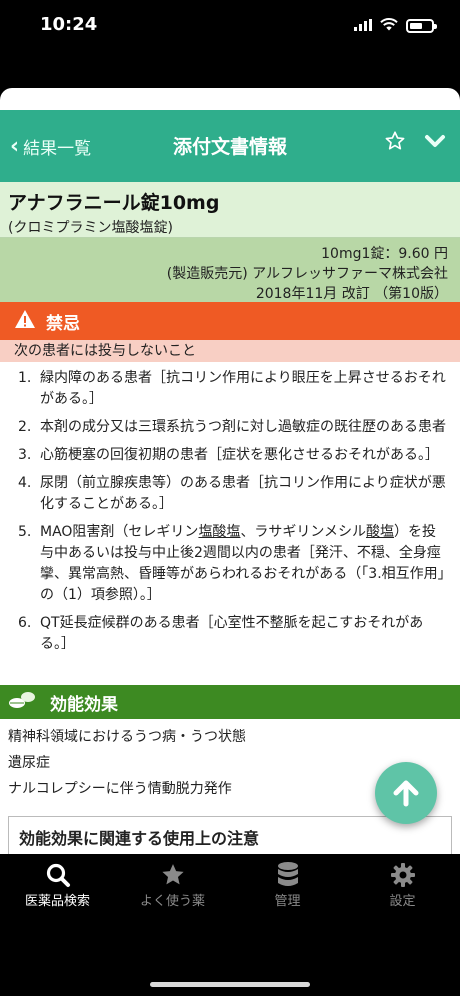 The width and height of the screenshot is (460, 996). Describe the element at coordinates (351, 294) in the screenshot. I see `drug-revision: 2018年11月 改訂 （第10版）` at that location.